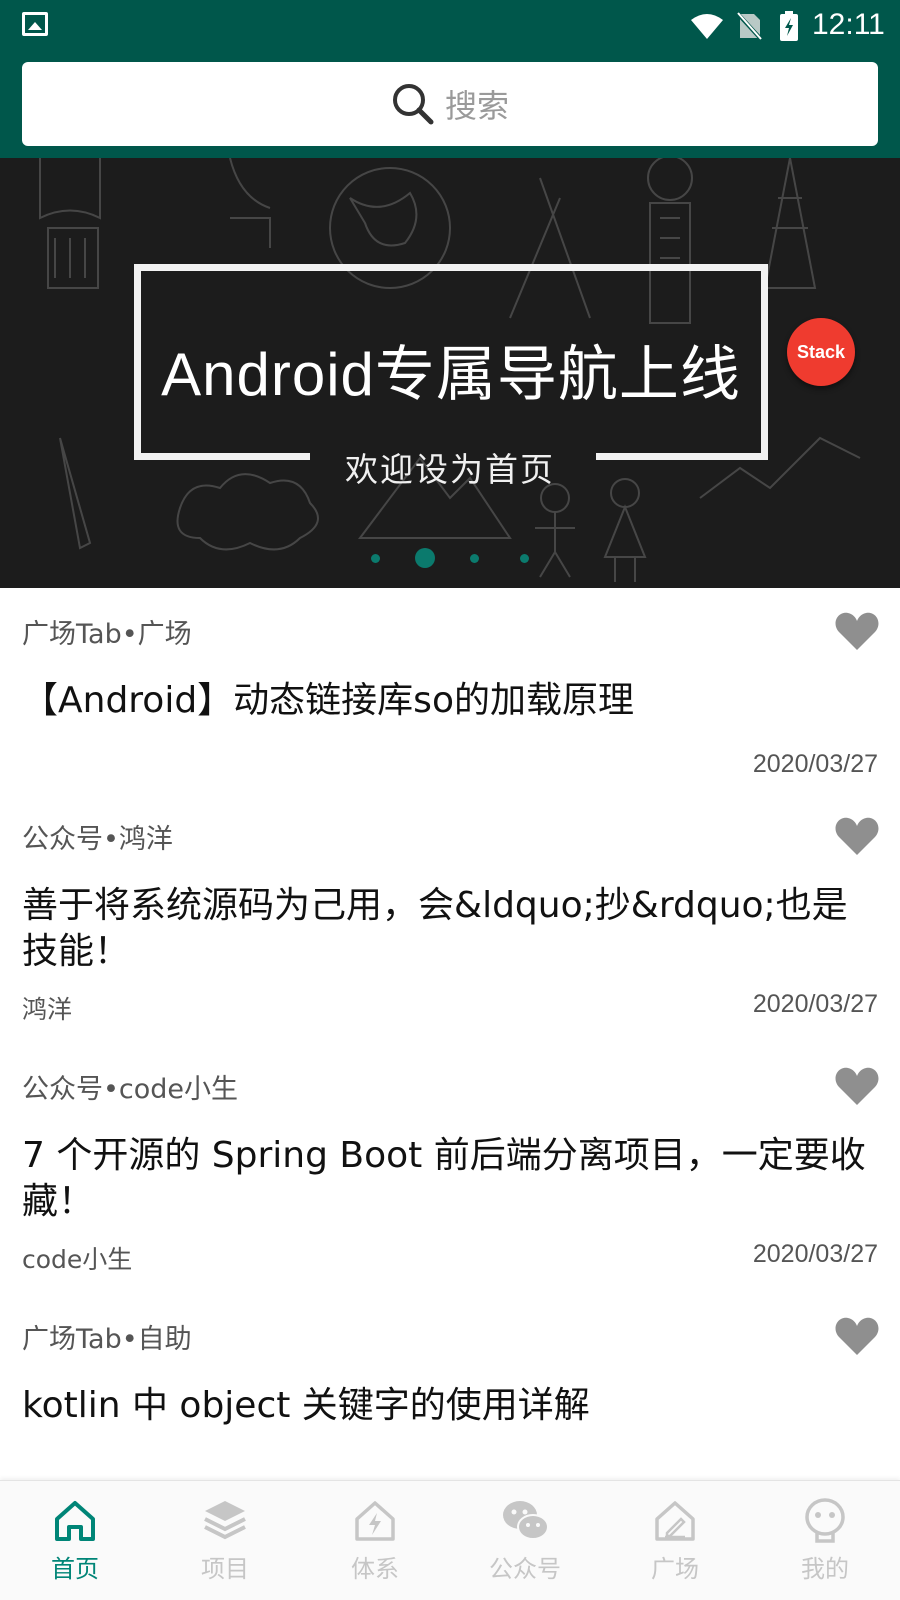 This screenshot has height=1600, width=900. I want to click on wifi-icon, so click(707, 26).